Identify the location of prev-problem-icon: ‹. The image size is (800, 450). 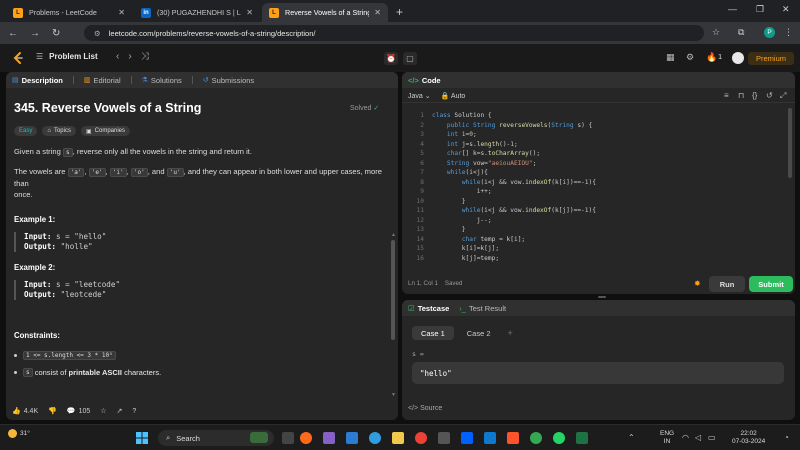
(122, 56).